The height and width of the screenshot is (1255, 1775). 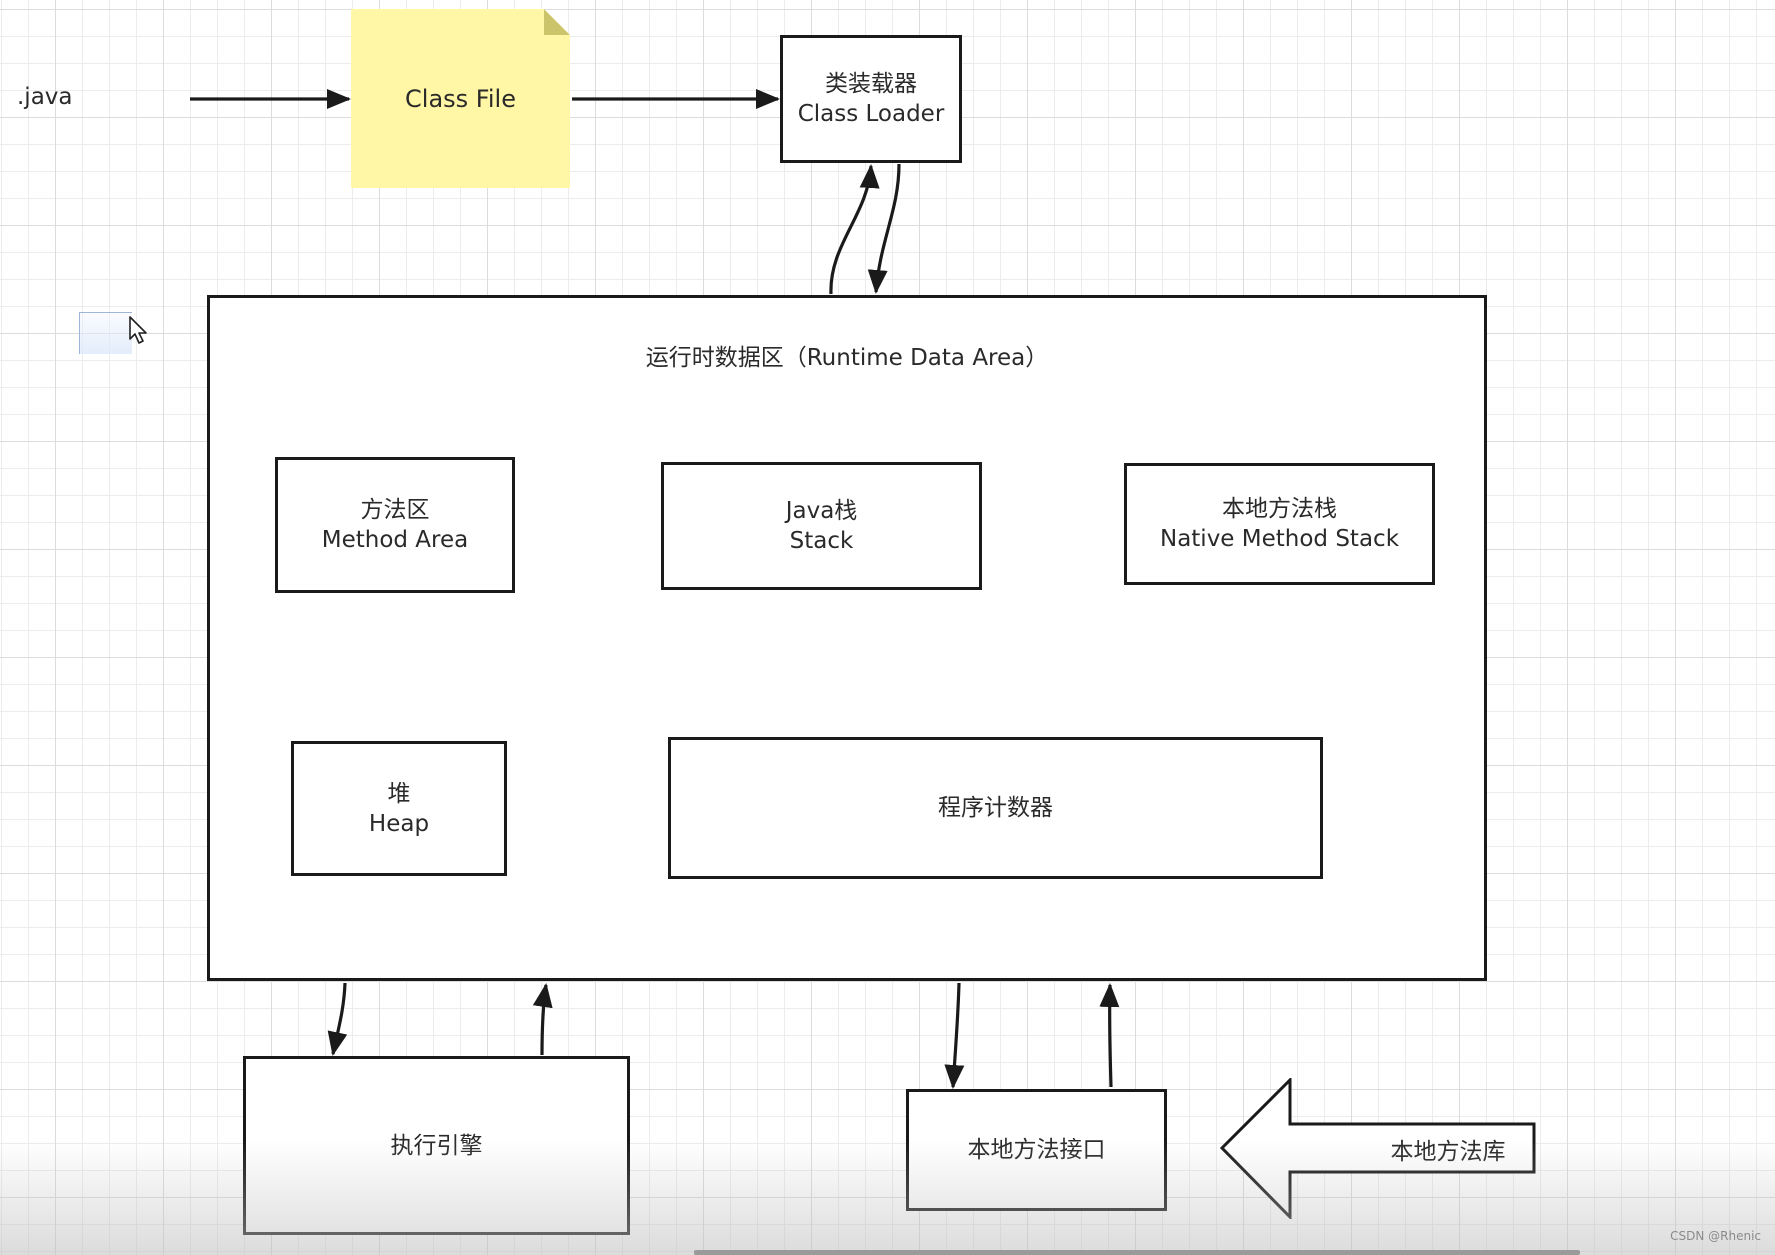 What do you see at coordinates (854, 229) in the screenshot?
I see `arrow-runtime-to-classloader` at bounding box center [854, 229].